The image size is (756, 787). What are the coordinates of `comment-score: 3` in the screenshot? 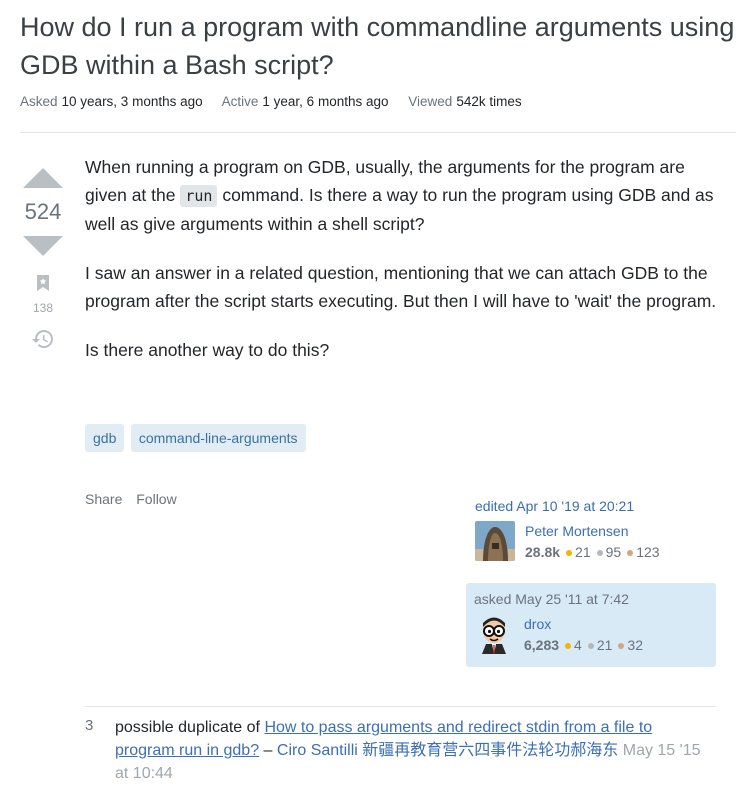 It's located at (89, 725).